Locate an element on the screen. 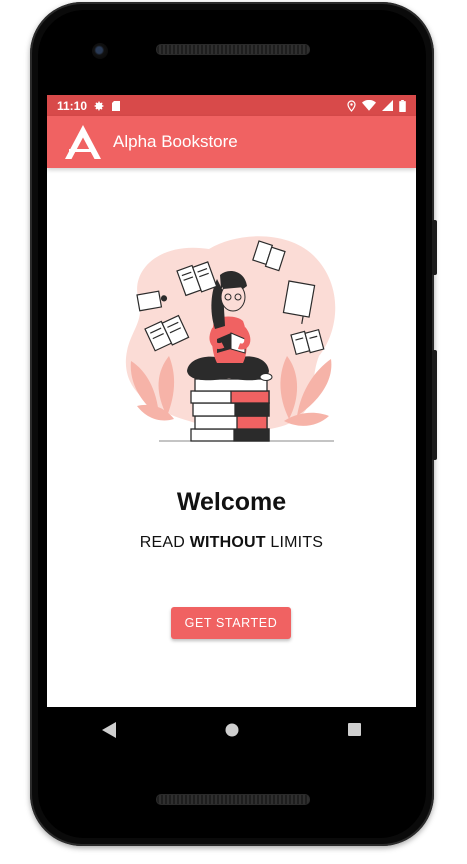 Image resolution: width=467 pixels, height=864 pixels. back-icon is located at coordinates (108, 729).